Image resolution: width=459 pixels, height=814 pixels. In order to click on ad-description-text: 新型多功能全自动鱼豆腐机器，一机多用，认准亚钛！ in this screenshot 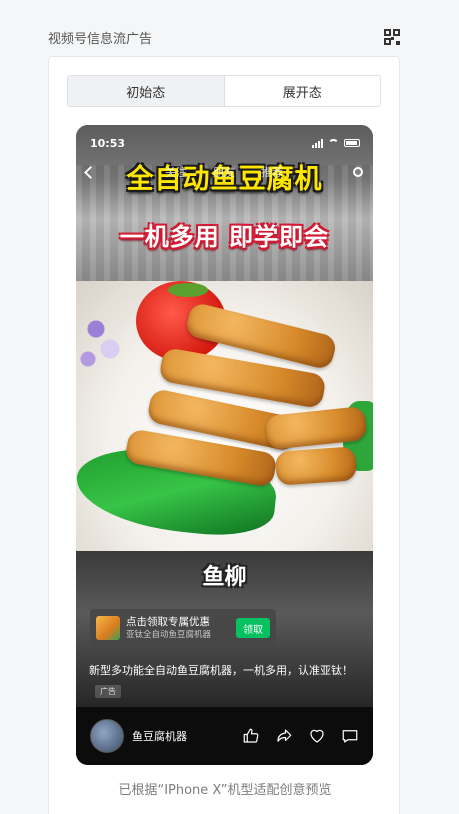, I will do `click(221, 670)`.